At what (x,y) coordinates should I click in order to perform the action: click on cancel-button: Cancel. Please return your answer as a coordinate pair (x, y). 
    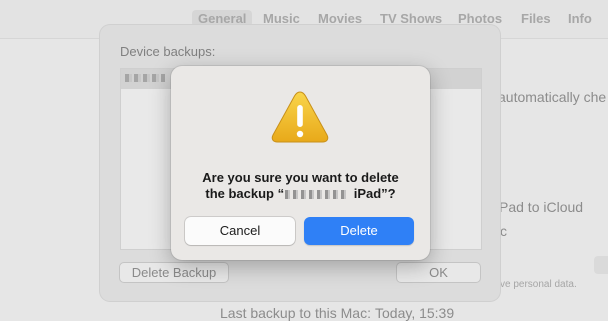
    Looking at the image, I should click on (240, 231).